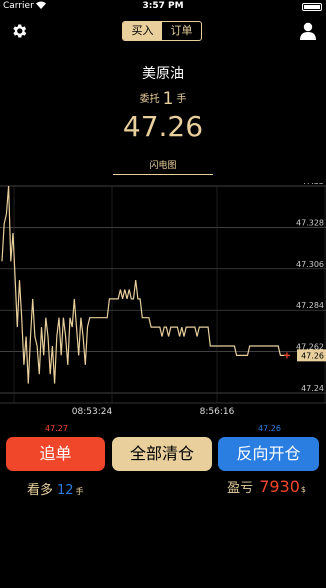 The height and width of the screenshot is (588, 326). Describe the element at coordinates (312, 388) in the screenshot. I see `y-tick-label: 47.24` at that location.